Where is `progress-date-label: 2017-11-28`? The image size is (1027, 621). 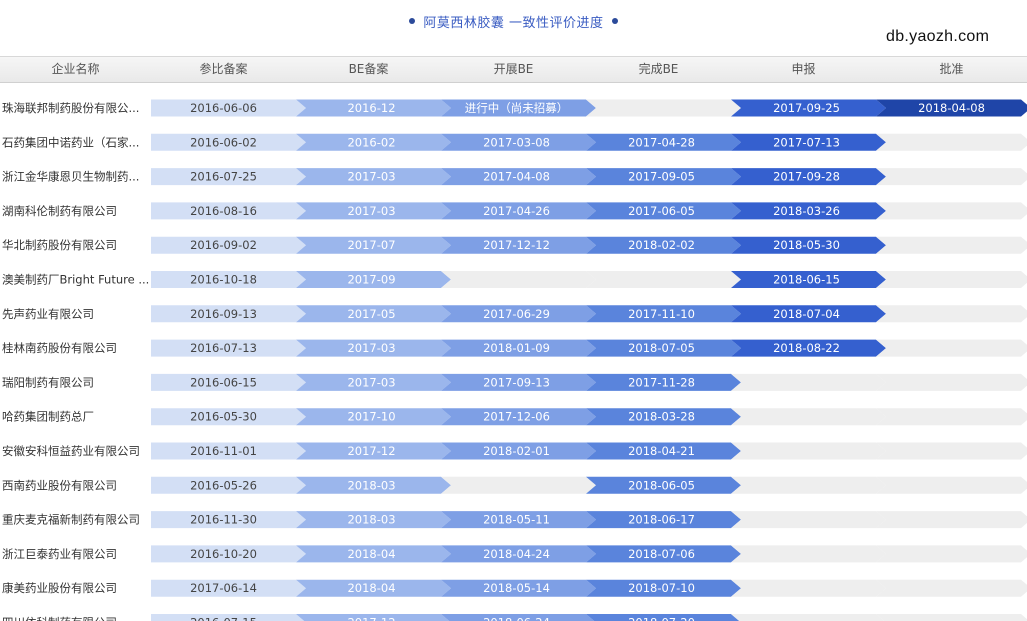
progress-date-label: 2017-11-28 is located at coordinates (661, 382).